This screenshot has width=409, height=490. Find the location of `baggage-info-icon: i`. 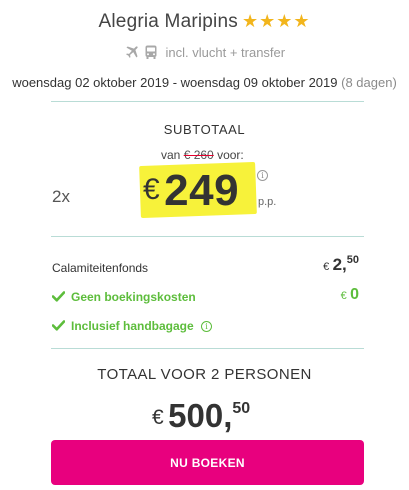

baggage-info-icon: i is located at coordinates (207, 326).